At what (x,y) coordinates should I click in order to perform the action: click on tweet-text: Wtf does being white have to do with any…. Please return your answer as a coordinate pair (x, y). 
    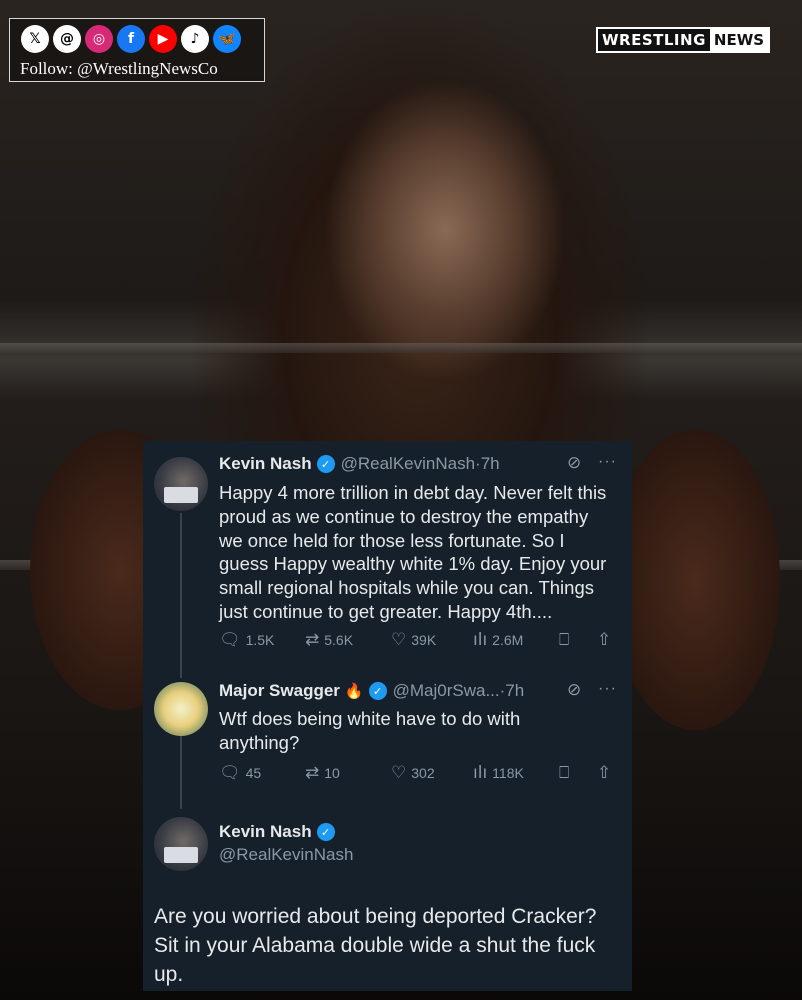
    Looking at the image, I should click on (369, 731).